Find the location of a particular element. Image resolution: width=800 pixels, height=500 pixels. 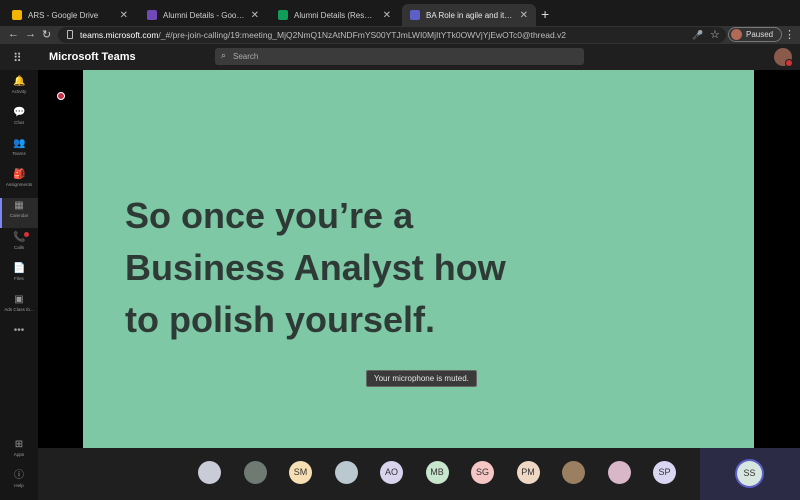

missed-call-badge is located at coordinates (26, 234).